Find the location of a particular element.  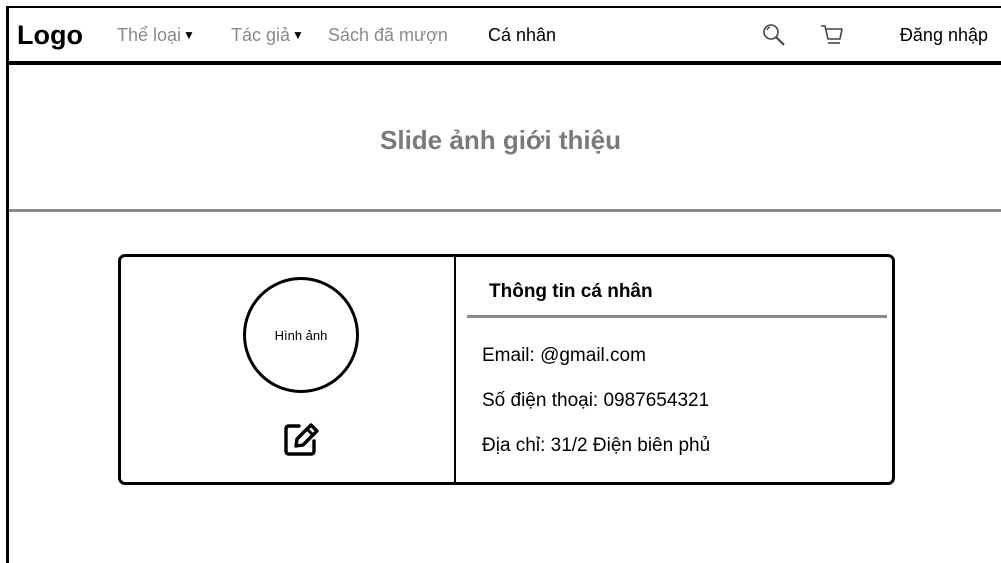

search-icon is located at coordinates (774, 35).